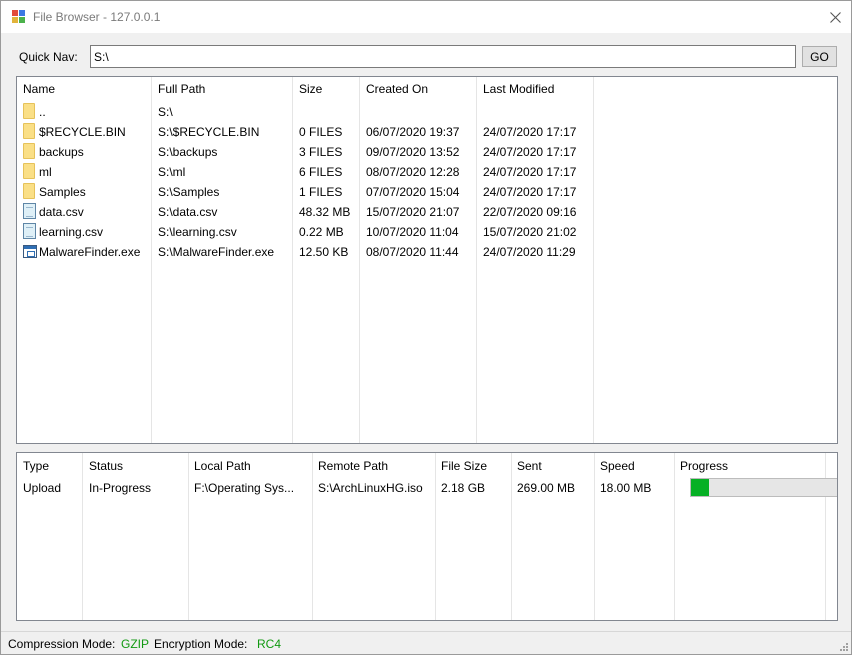  Describe the element at coordinates (39, 89) in the screenshot. I see `column-header-name: Name` at that location.